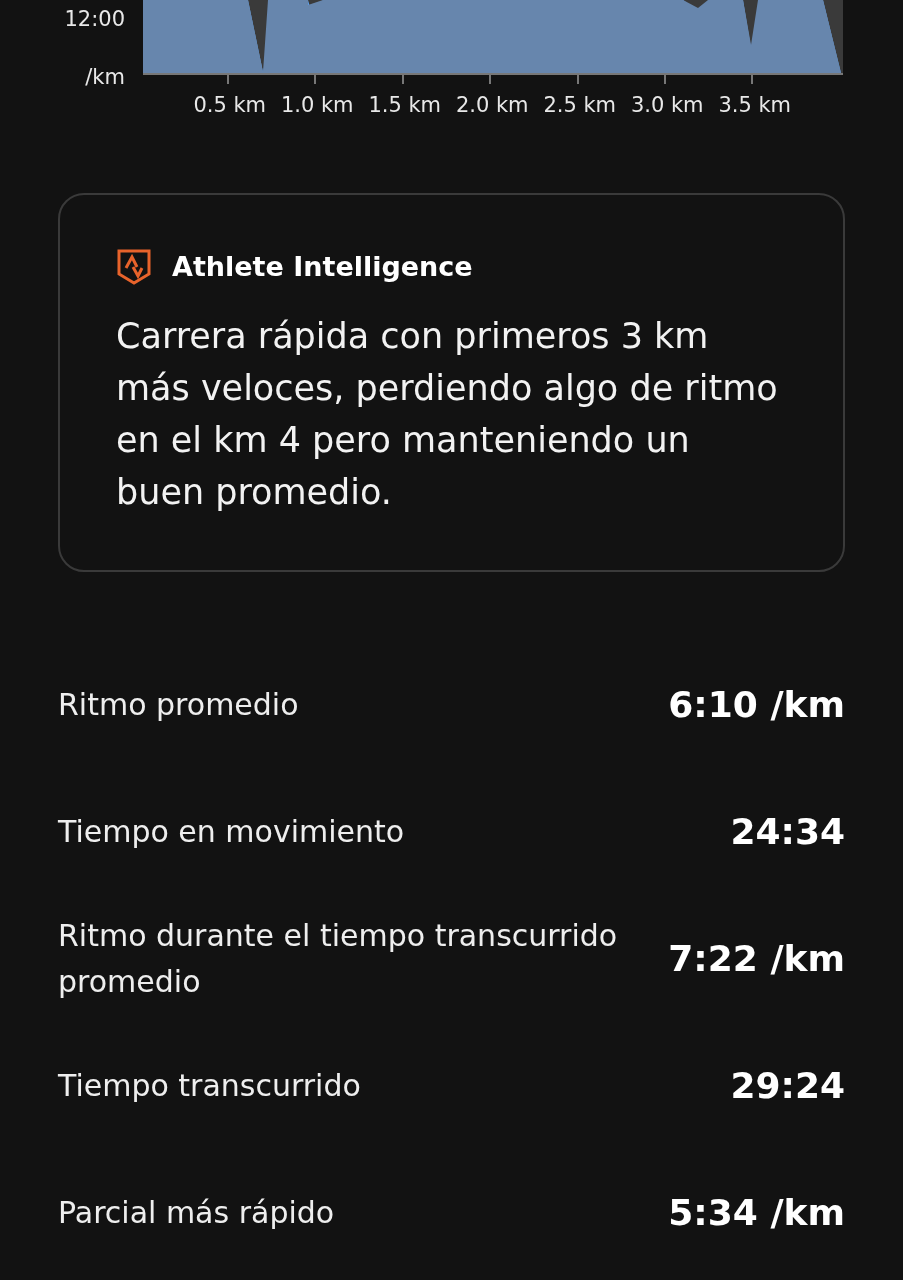 Image resolution: width=903 pixels, height=1280 pixels. Describe the element at coordinates (447, 414) in the screenshot. I see `insight-text: Carrera rápida con primeros 3 km más veloces, perdiendo algo de ritmo en el km 4 pero manteniendo un buen promedio.` at that location.